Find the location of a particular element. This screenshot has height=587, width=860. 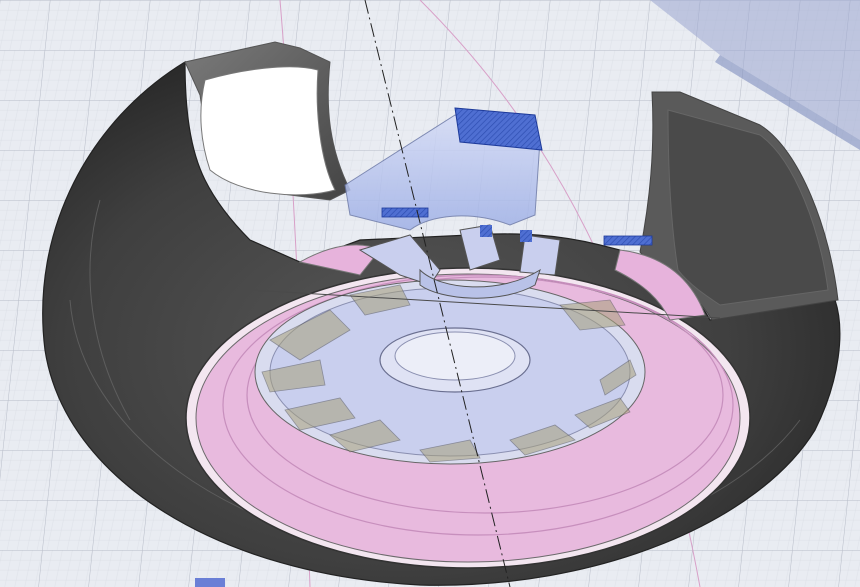

mount-tab-left is located at coordinates (405, 212).